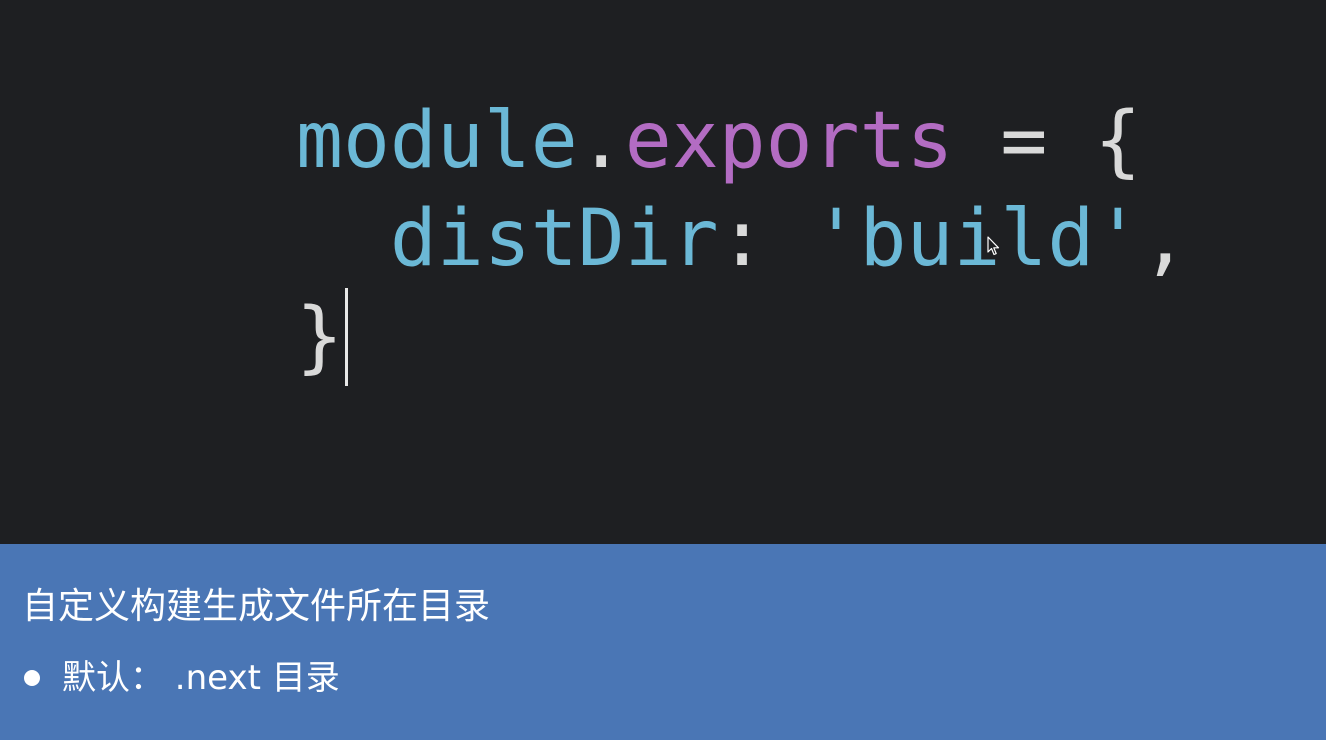  Describe the element at coordinates (319, 337) in the screenshot. I see `token-close-brace: }` at that location.